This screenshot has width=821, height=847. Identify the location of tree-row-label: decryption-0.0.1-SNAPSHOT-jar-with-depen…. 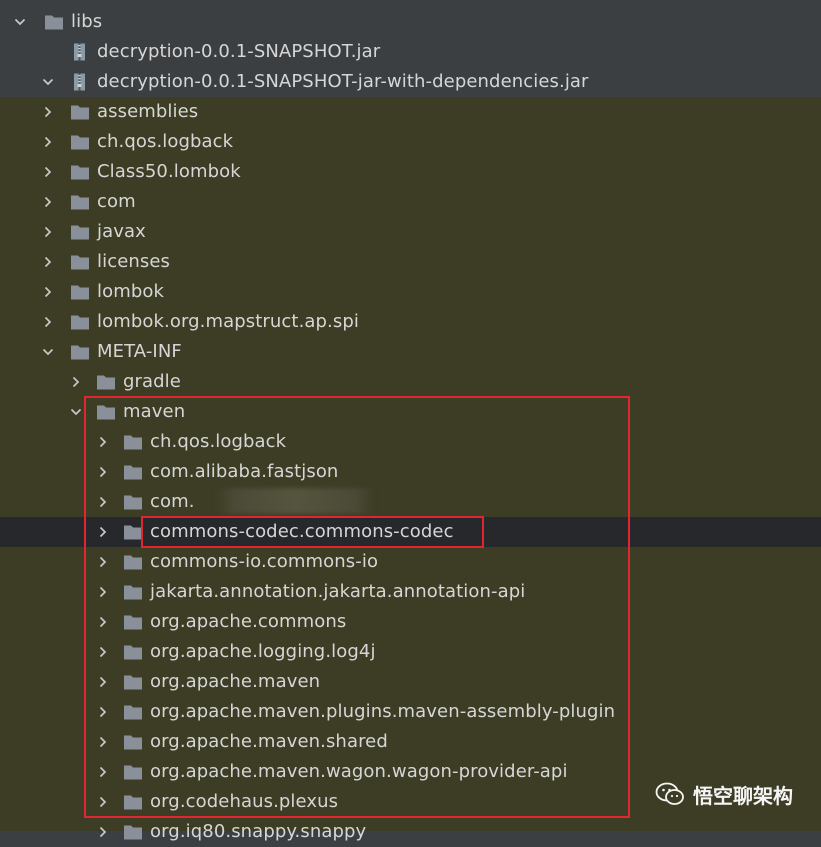
(343, 81).